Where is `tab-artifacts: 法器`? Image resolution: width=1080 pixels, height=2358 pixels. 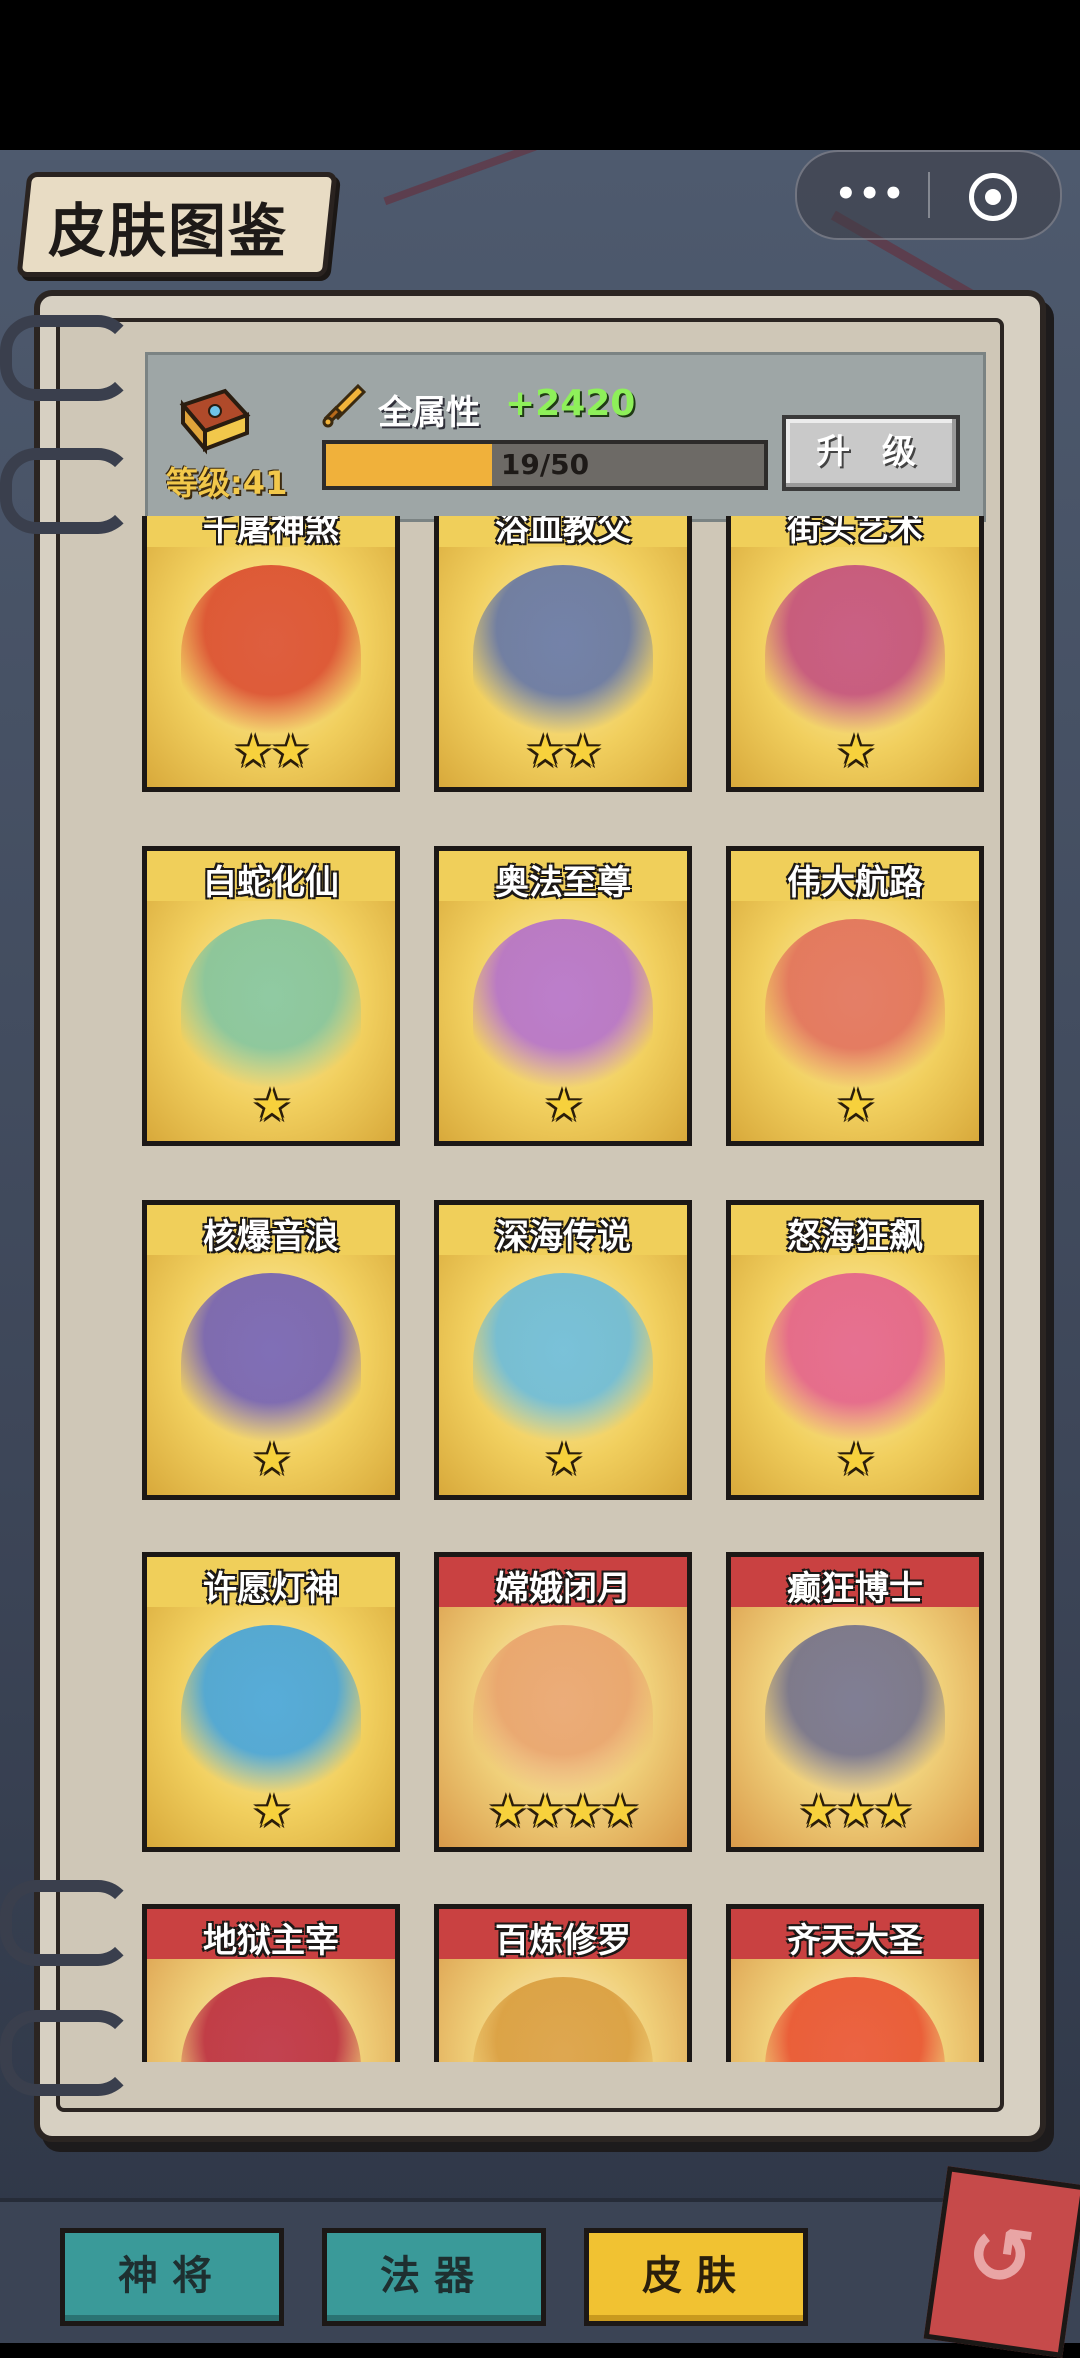
tab-artifacts: 法器 is located at coordinates (434, 2277).